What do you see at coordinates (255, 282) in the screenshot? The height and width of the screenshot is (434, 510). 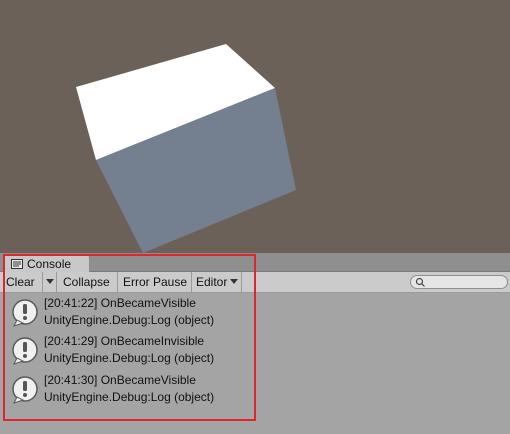 I see `console-toolbar: Clear Collapse Error Pause Editor` at bounding box center [255, 282].